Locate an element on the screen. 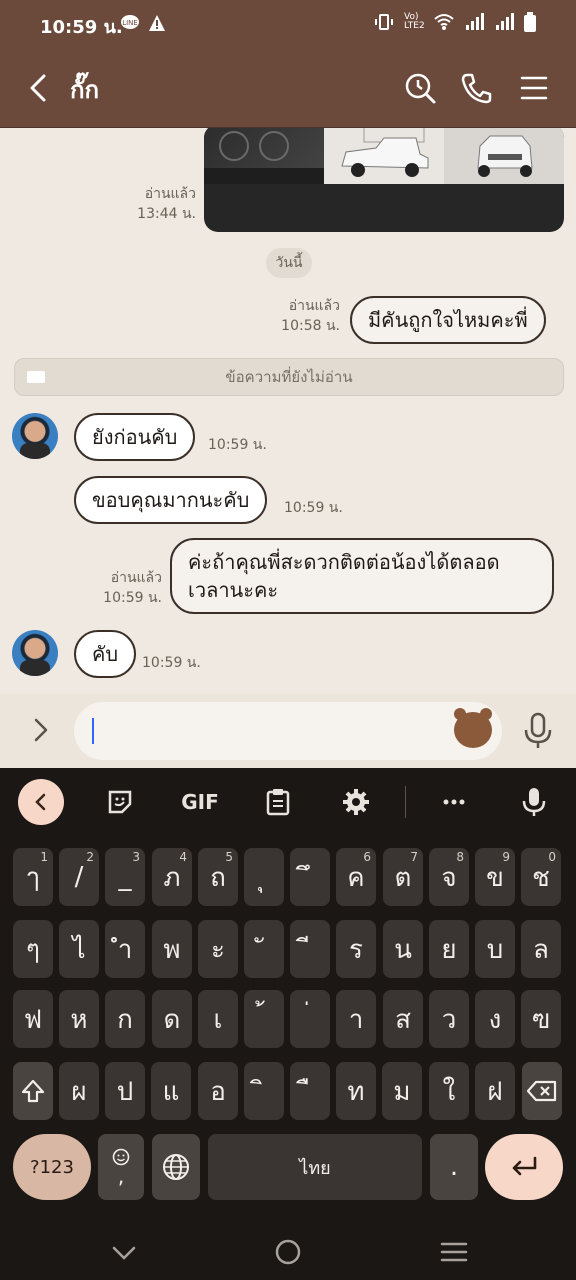 Image resolution: width=576 pixels, height=1280 pixels. menu-button is located at coordinates (534, 88).